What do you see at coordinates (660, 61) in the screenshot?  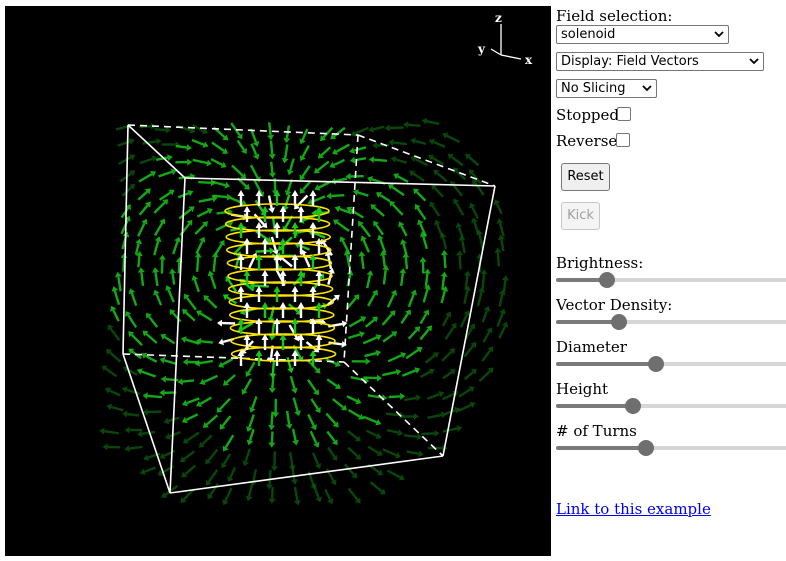 I see `display-select: Display: Field Vectors` at bounding box center [660, 61].